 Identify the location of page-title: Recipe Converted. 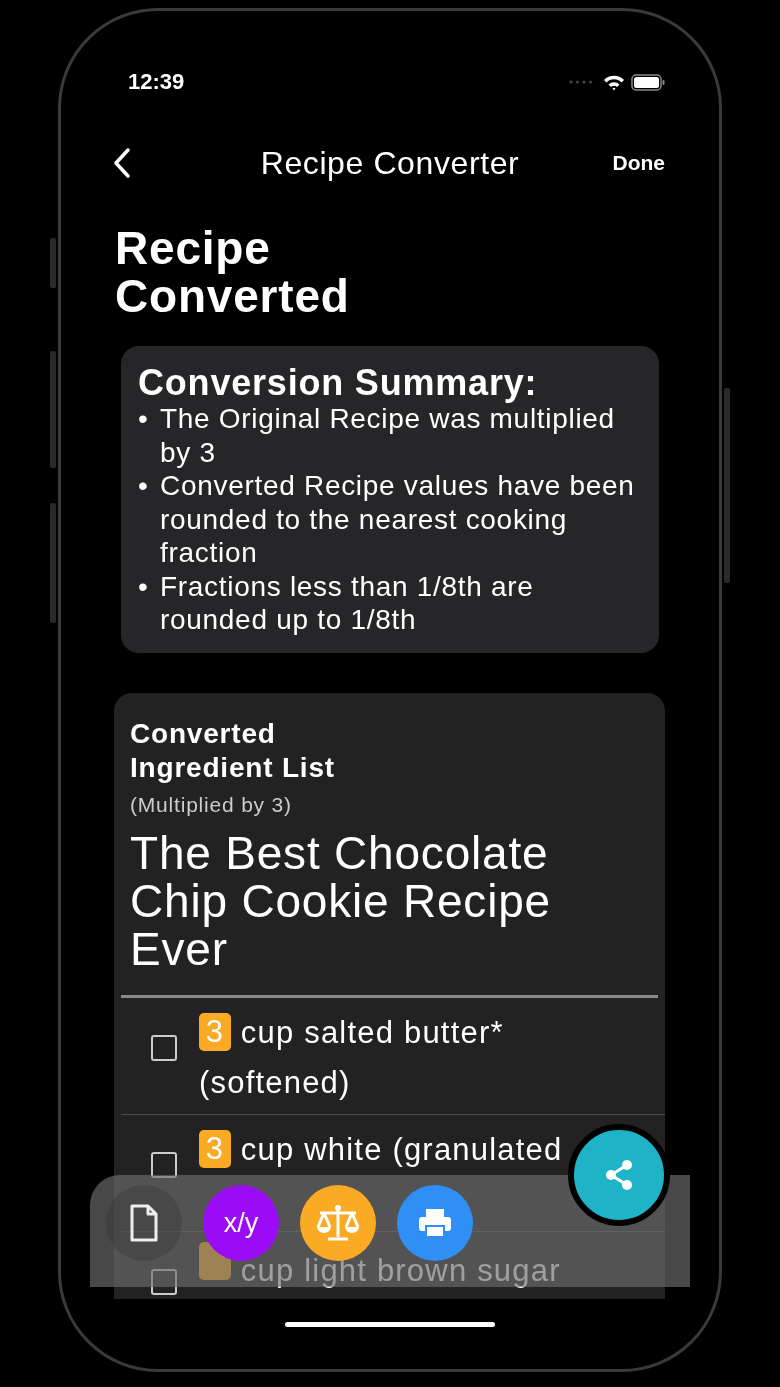
(233, 272).